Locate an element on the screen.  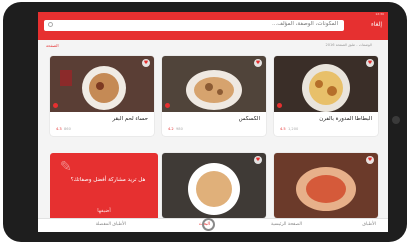
home-button is located at coordinates (208, 224).